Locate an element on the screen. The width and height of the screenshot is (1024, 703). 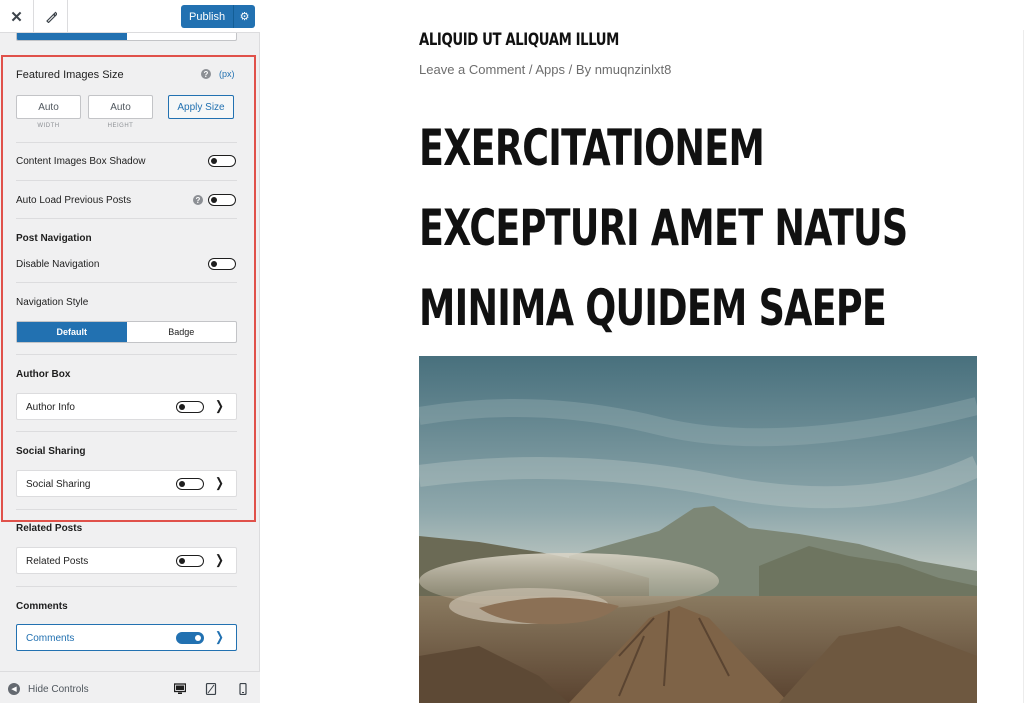
style-button is located at coordinates (51, 16).